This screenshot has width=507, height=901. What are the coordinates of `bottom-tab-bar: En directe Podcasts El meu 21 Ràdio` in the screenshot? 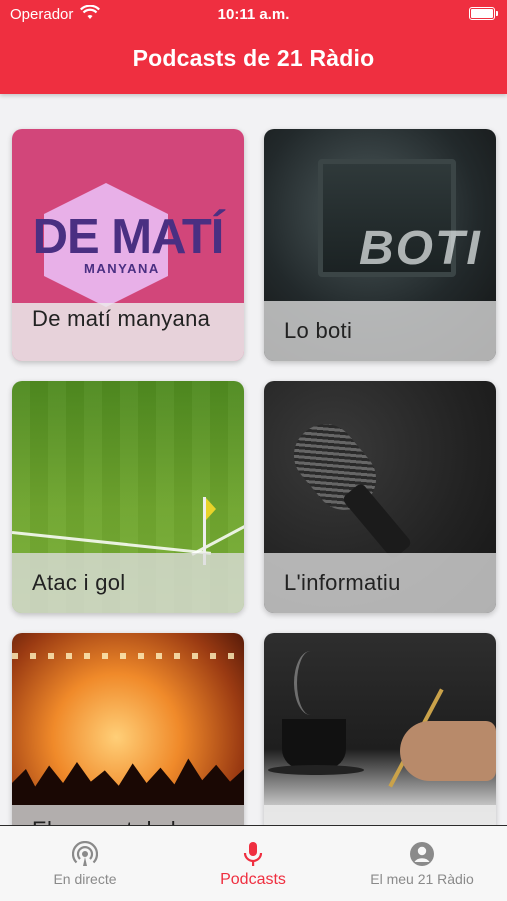 It's located at (253, 863).